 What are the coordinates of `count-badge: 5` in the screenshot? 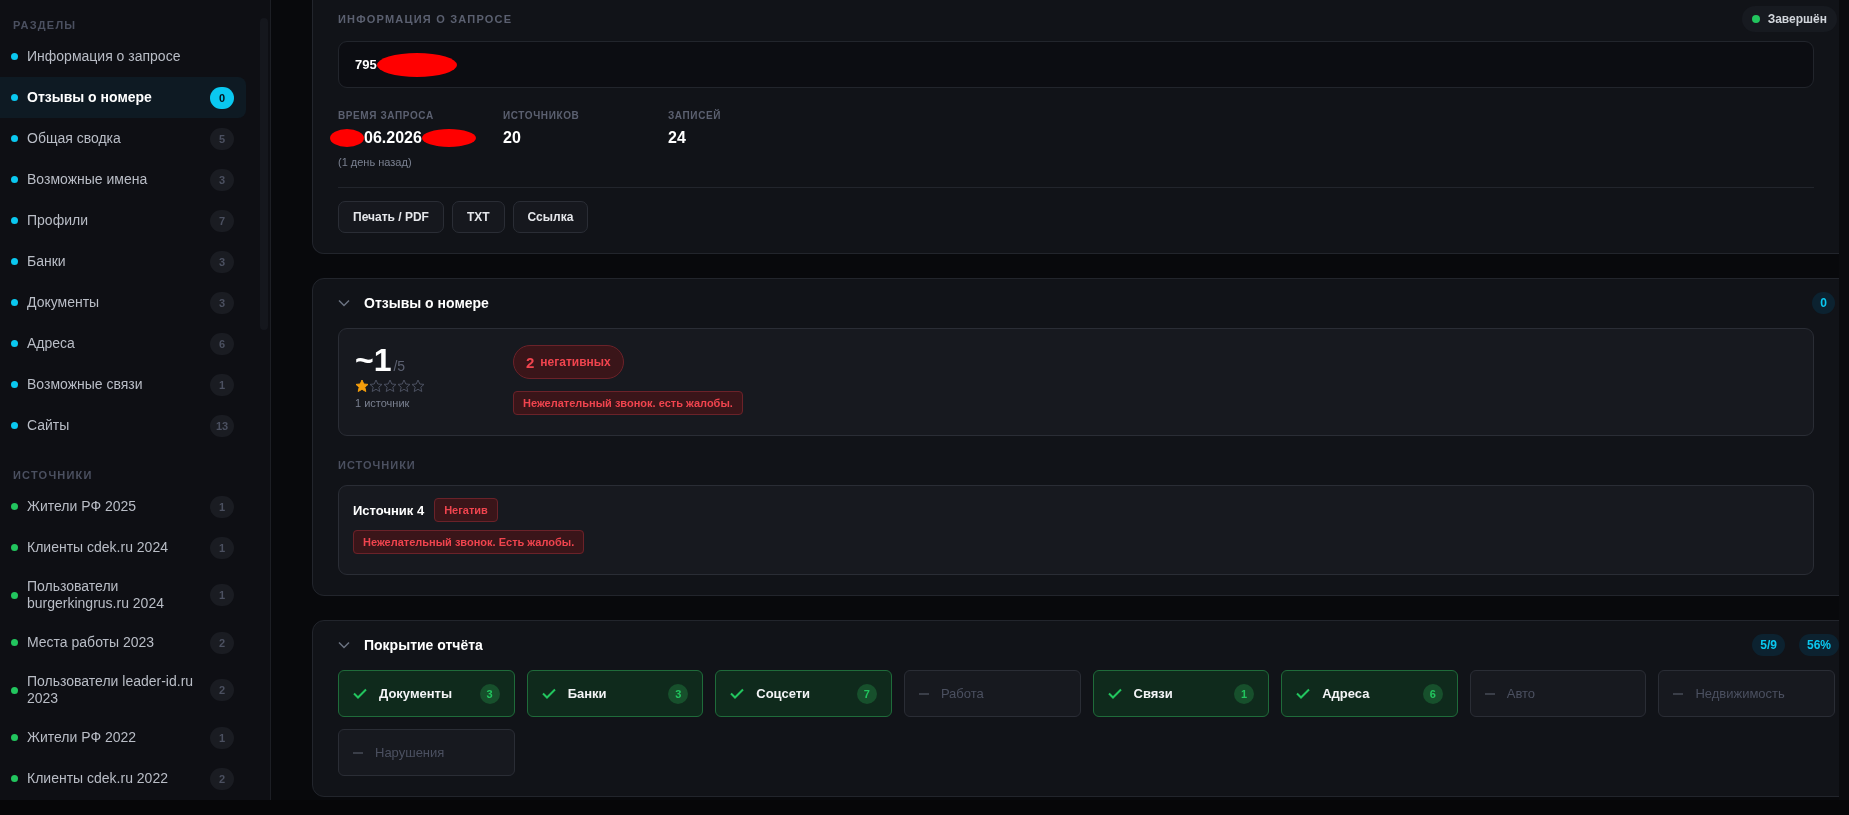 It's located at (222, 138).